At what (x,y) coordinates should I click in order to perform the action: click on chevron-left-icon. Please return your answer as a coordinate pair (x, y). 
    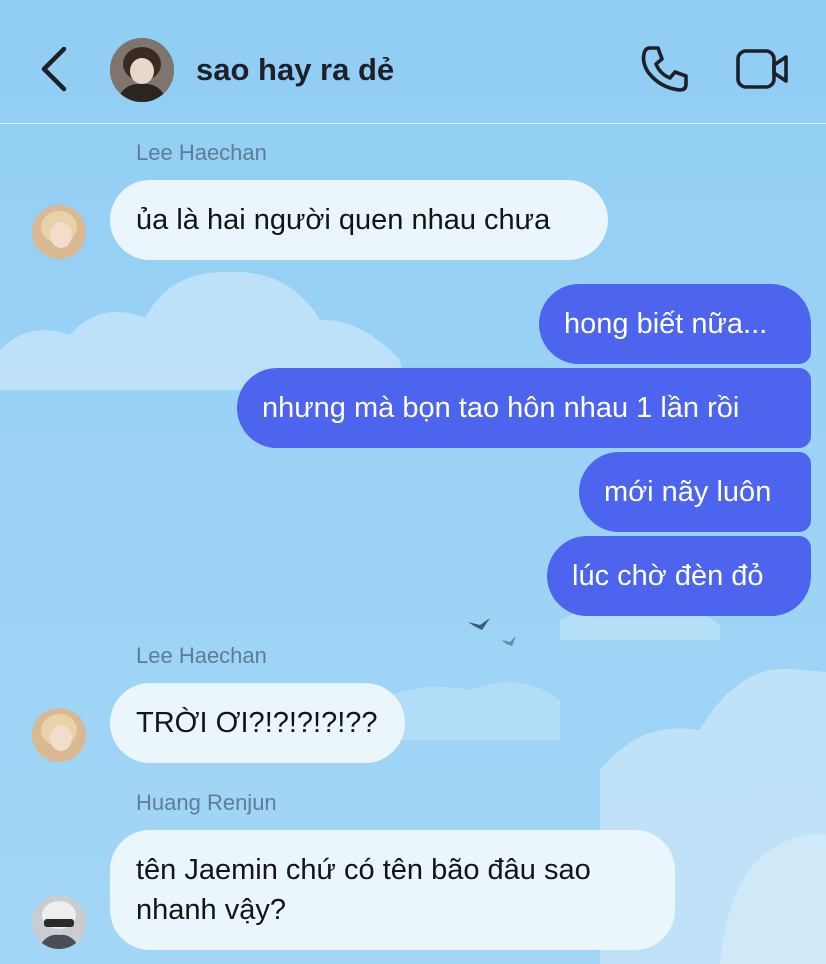
    Looking at the image, I should click on (54, 69).